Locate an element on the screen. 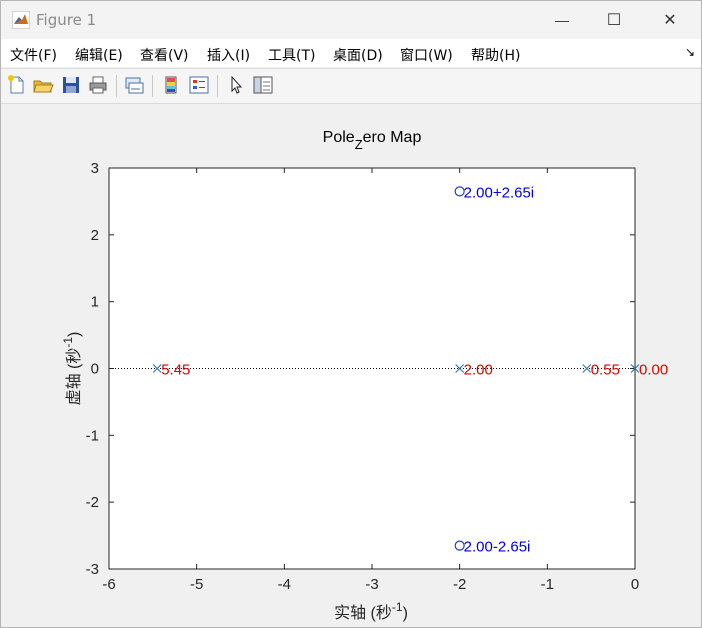  x-tick-label: -5 is located at coordinates (196, 584).